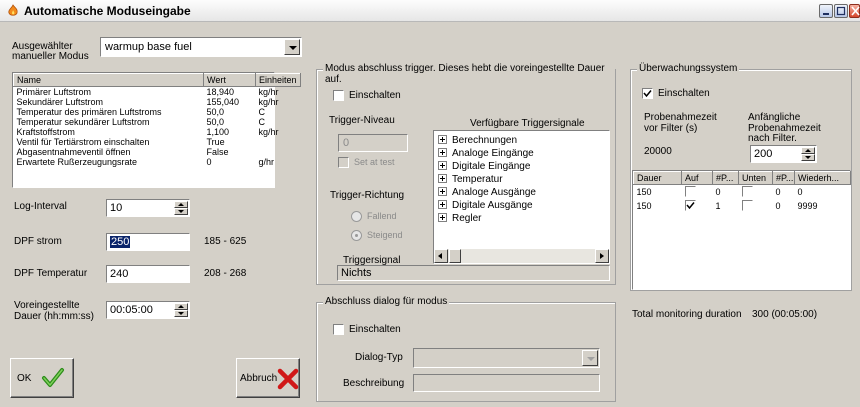 Image resolution: width=860 pixels, height=407 pixels. What do you see at coordinates (266, 162) in the screenshot?
I see `cell-unit: g/hr` at bounding box center [266, 162].